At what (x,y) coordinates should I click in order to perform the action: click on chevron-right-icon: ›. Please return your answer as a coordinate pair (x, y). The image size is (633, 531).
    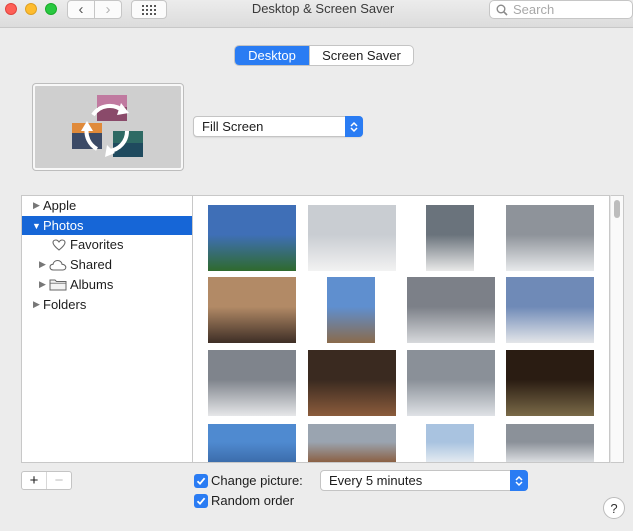
    Looking at the image, I should click on (108, 9).